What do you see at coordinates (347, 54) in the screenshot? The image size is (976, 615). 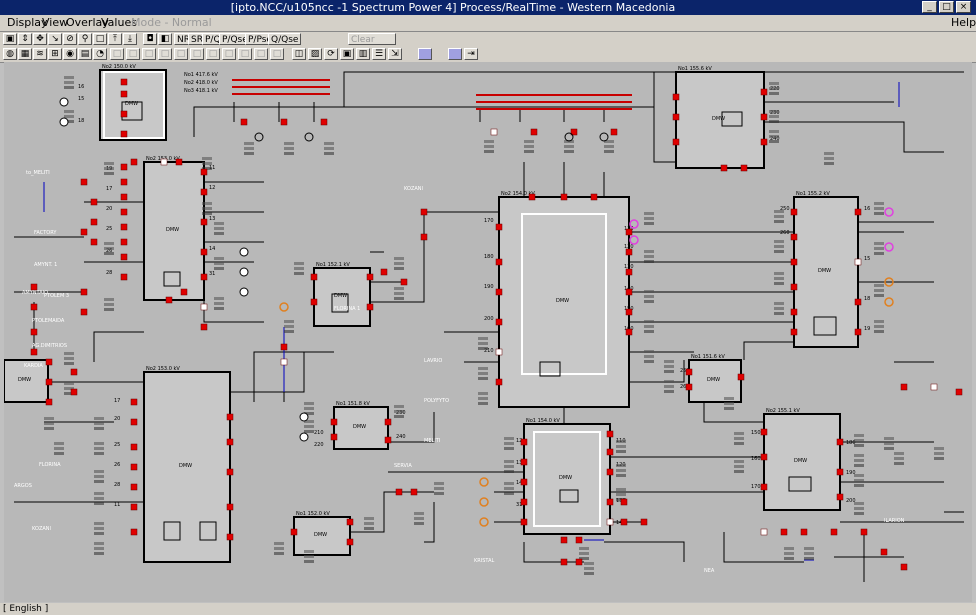 I see `lock-icon: ▣` at bounding box center [347, 54].